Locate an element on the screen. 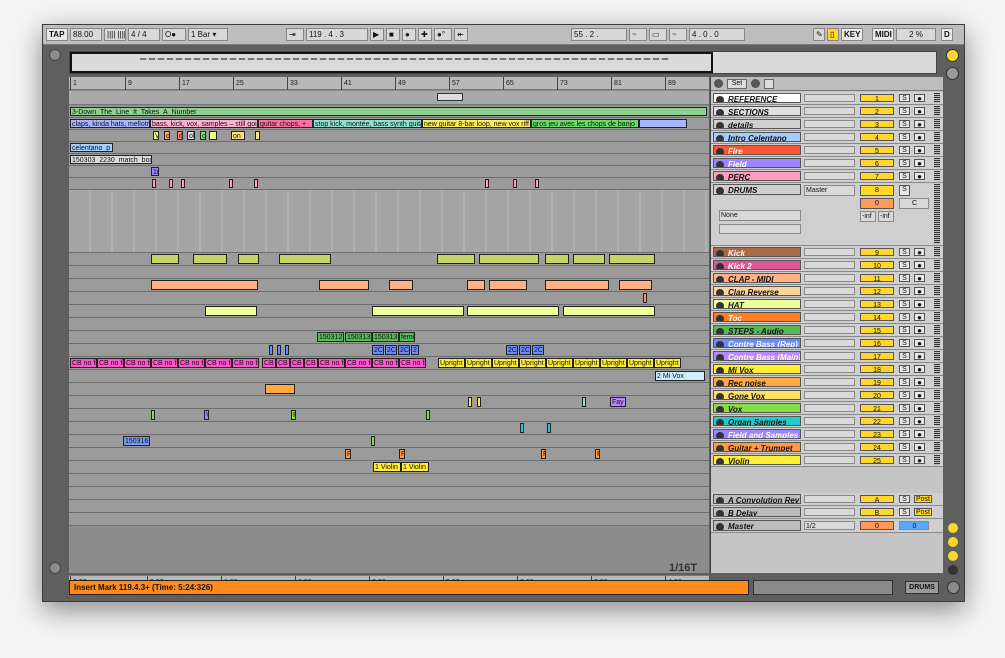  track-activator: 17 is located at coordinates (877, 356).